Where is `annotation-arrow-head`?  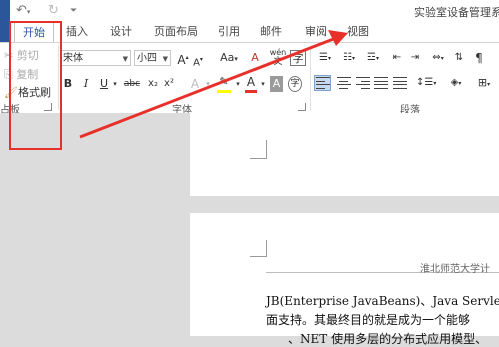
annotation-arrow-head is located at coordinates (338, 38).